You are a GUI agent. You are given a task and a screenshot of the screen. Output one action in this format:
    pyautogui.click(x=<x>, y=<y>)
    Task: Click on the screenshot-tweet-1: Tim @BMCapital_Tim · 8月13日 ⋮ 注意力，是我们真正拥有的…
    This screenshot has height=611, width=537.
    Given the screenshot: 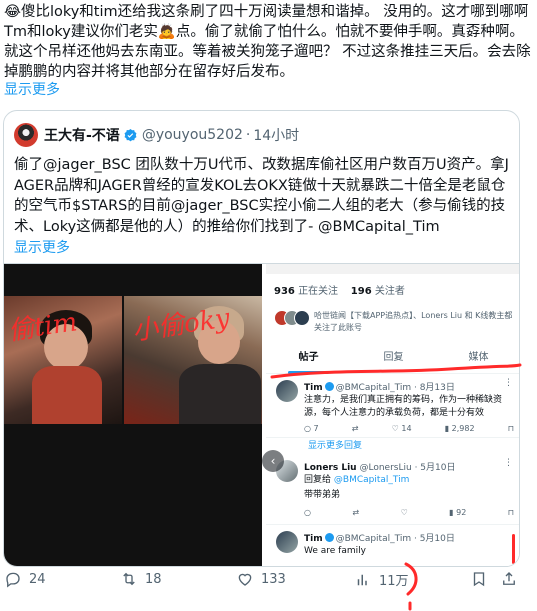 What is the action you would take?
    pyautogui.click(x=392, y=406)
    